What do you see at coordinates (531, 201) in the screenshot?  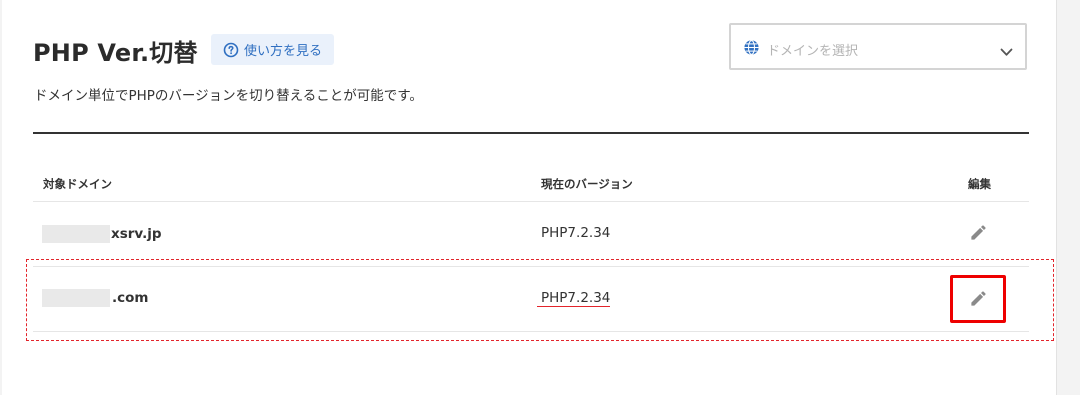 I see `table-header-divider` at bounding box center [531, 201].